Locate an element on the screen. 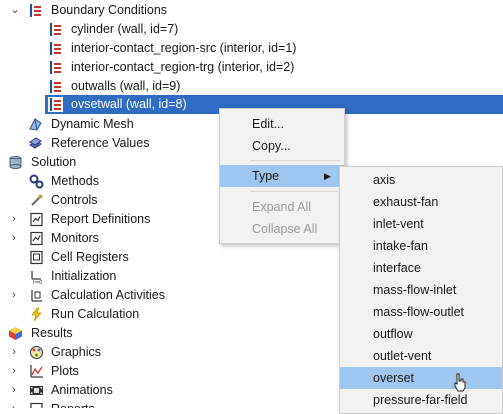 This screenshot has height=414, width=503. report-definitions-icon is located at coordinates (36, 219).